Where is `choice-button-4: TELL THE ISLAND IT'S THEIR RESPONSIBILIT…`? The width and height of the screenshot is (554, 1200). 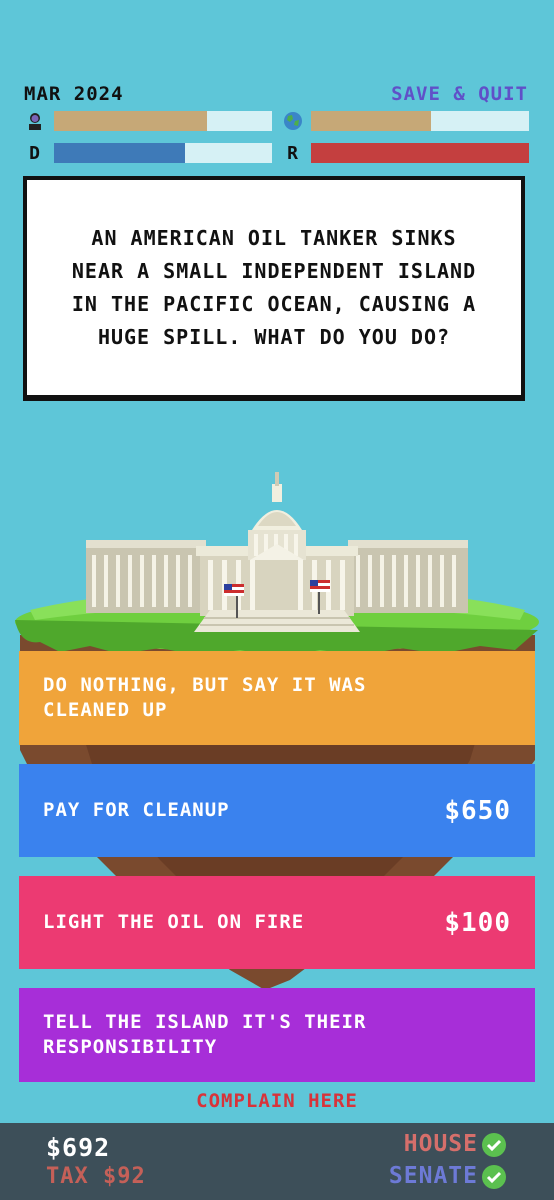 choice-button-4: TELL THE ISLAND IT'S THEIR RESPONSIBILIT… is located at coordinates (277, 1035).